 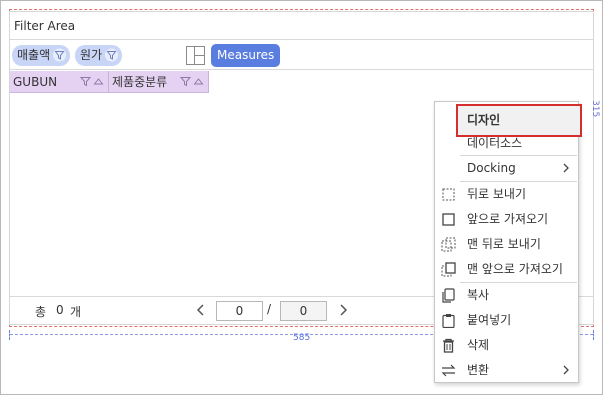 I want to click on menu-item-copy: 복사, so click(x=506, y=295).